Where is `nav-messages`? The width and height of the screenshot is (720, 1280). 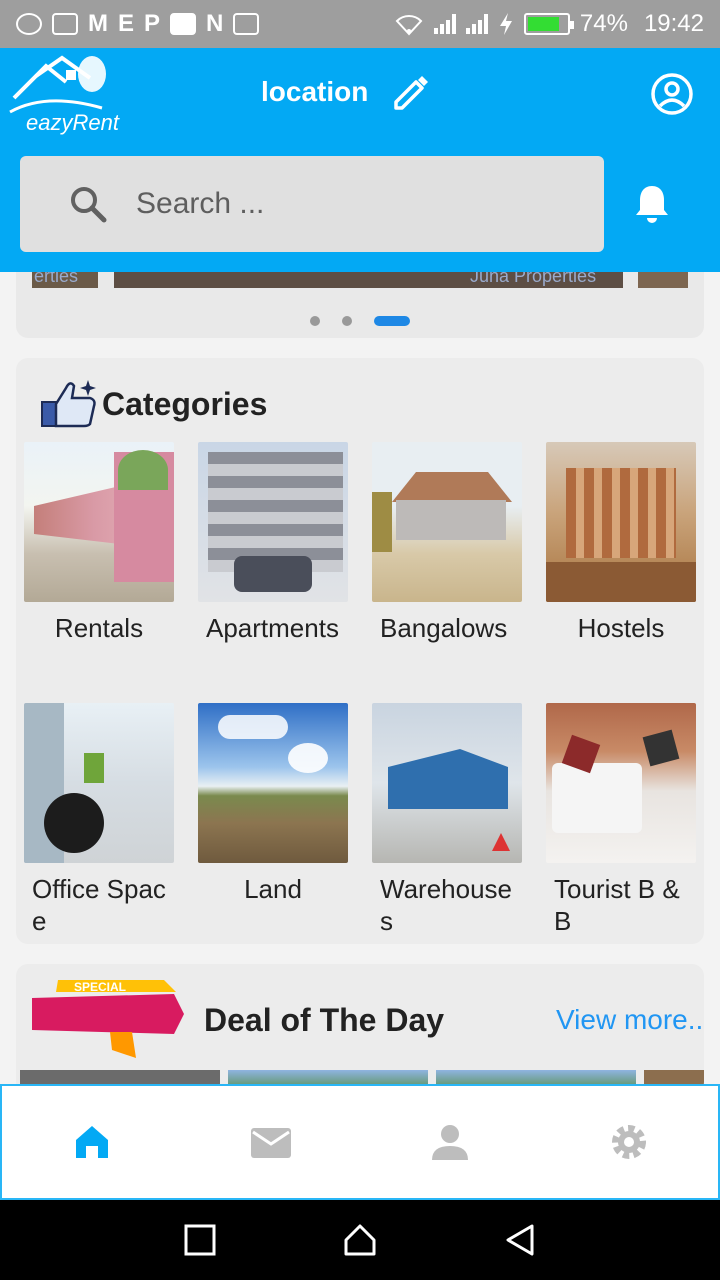
nav-messages is located at coordinates (270, 1142).